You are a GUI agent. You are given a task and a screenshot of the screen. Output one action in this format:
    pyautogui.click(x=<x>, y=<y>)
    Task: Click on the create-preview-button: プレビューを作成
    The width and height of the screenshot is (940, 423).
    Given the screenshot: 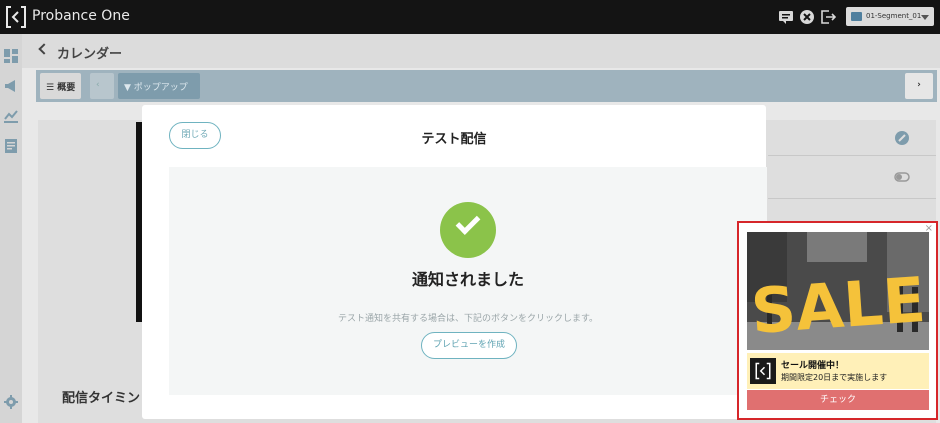 What is the action you would take?
    pyautogui.click(x=469, y=345)
    